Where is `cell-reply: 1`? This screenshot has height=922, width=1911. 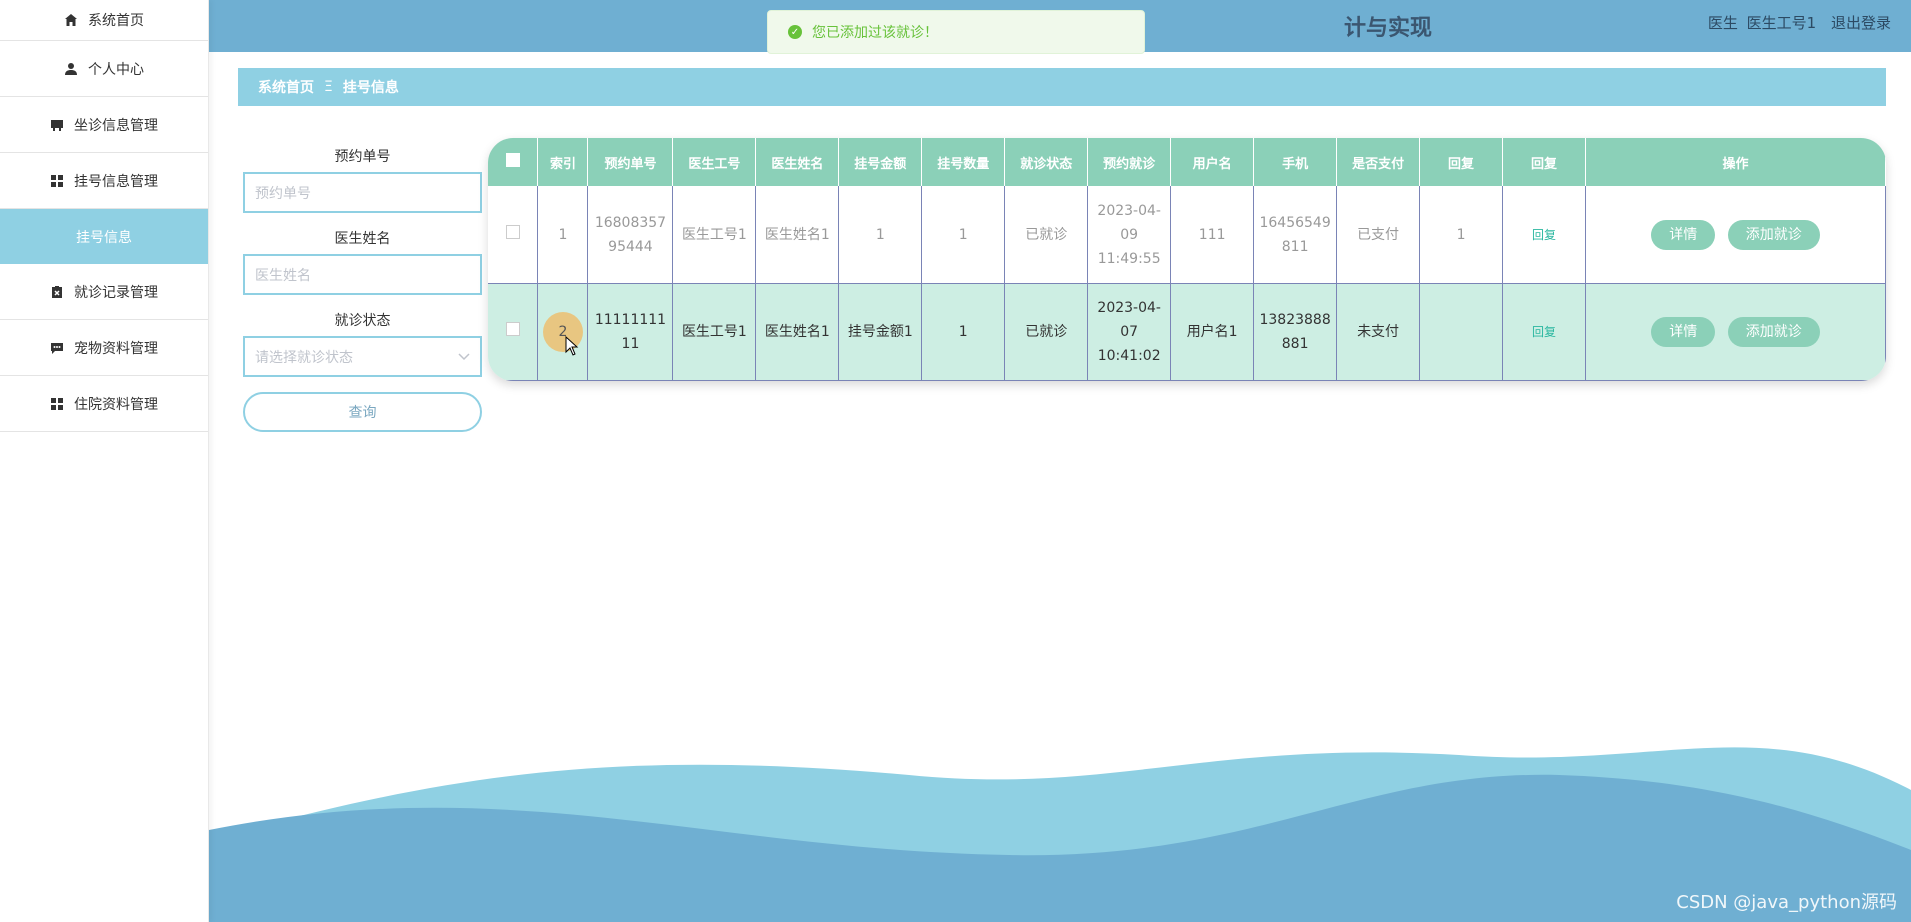
cell-reply: 1 is located at coordinates (1461, 235).